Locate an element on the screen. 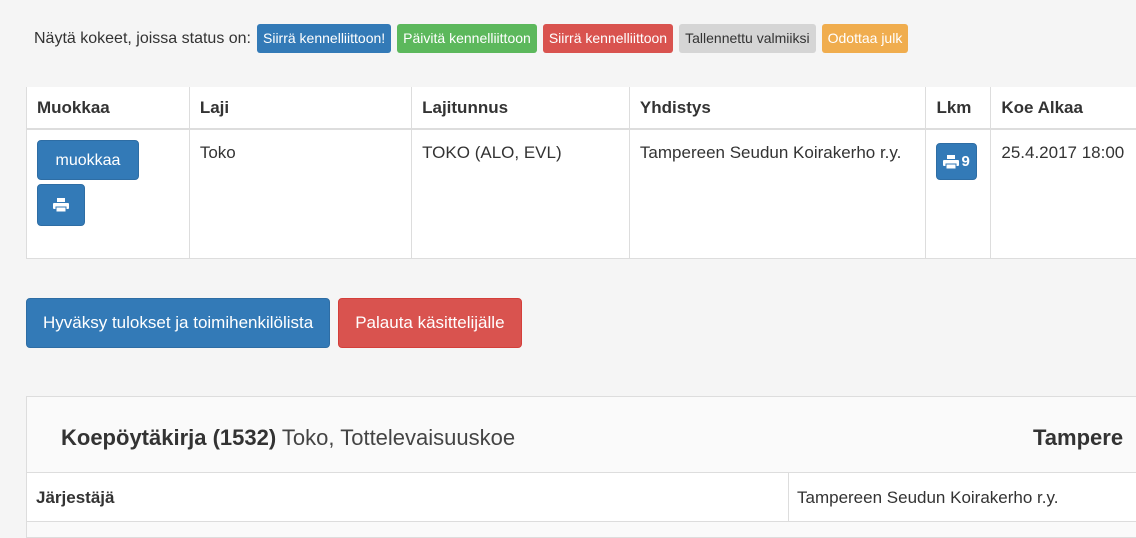 The width and height of the screenshot is (1136, 538). edit-button: muokkaa is located at coordinates (88, 160).